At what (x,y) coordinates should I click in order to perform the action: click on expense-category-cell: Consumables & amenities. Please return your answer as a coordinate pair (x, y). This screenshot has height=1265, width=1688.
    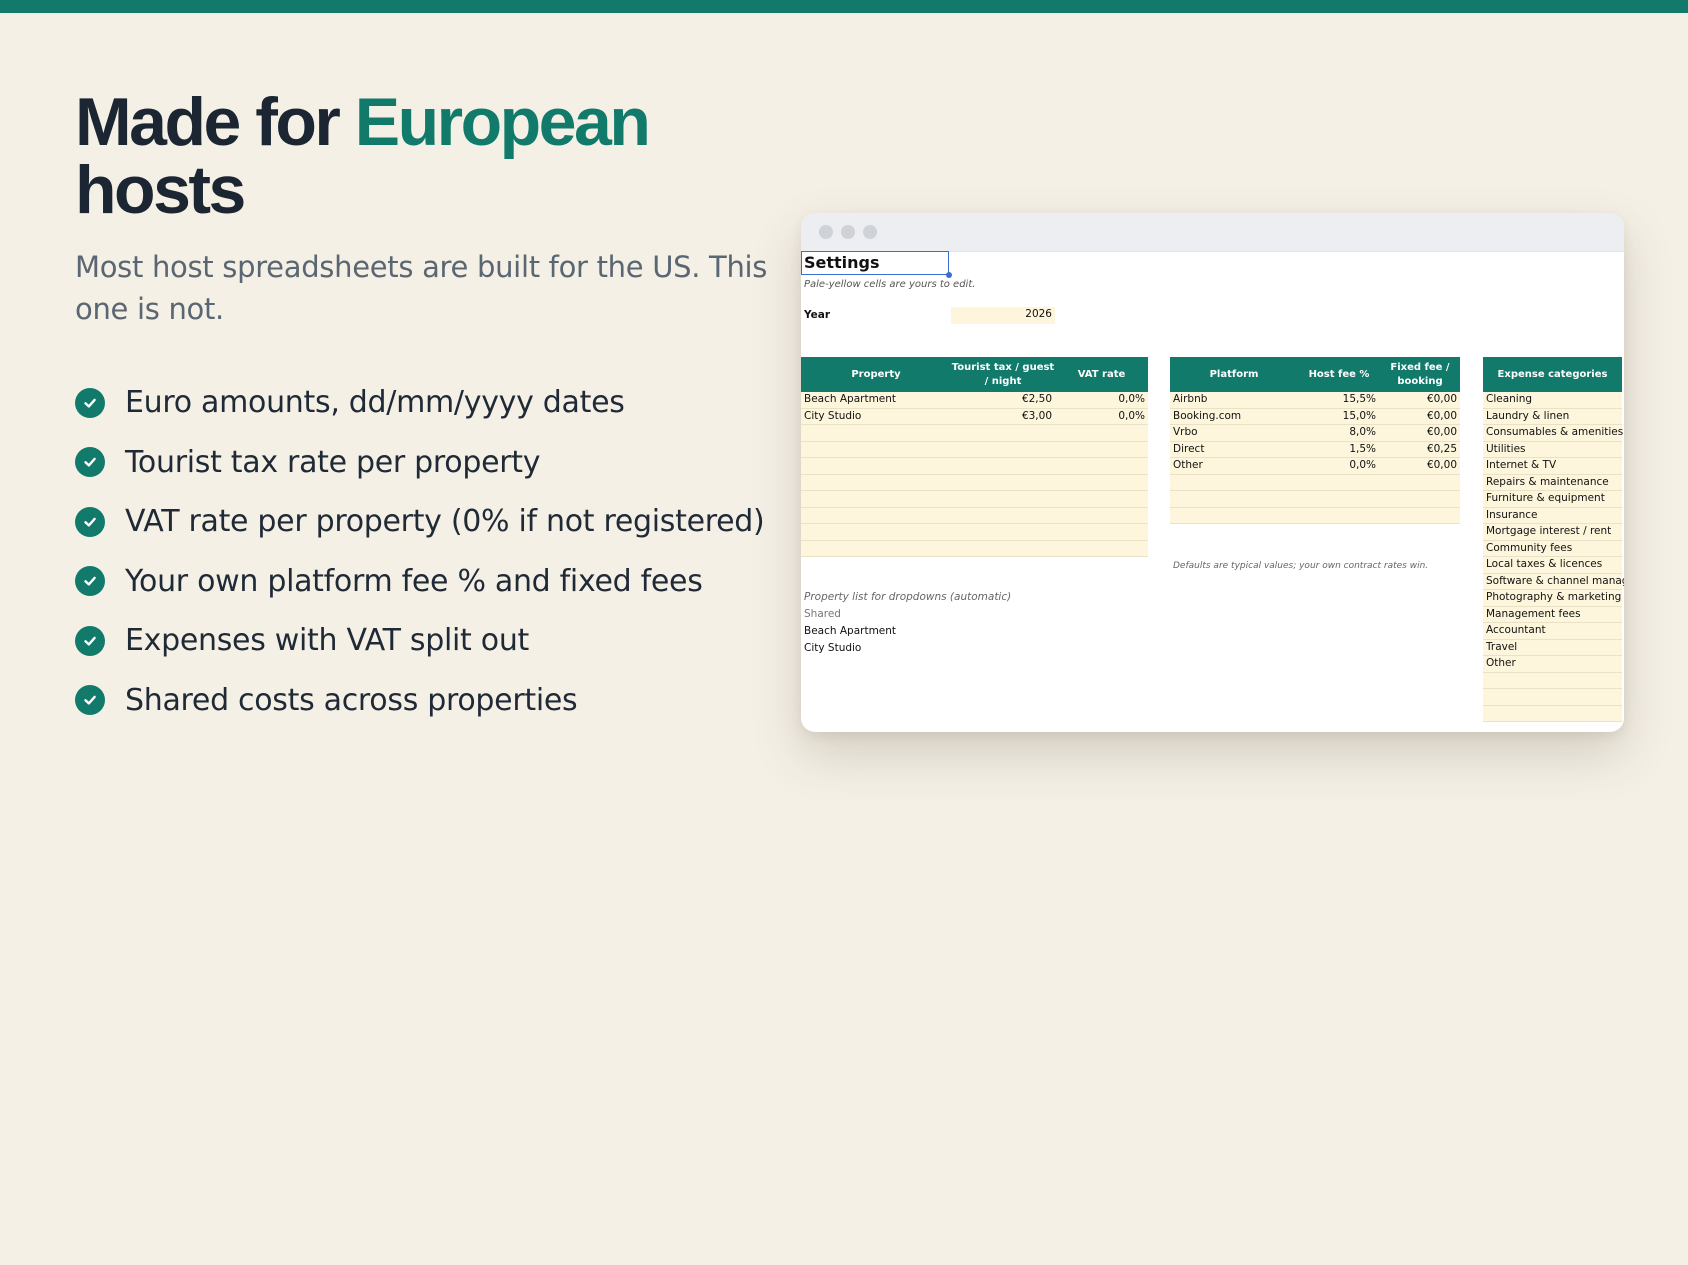
    Looking at the image, I should click on (1554, 432).